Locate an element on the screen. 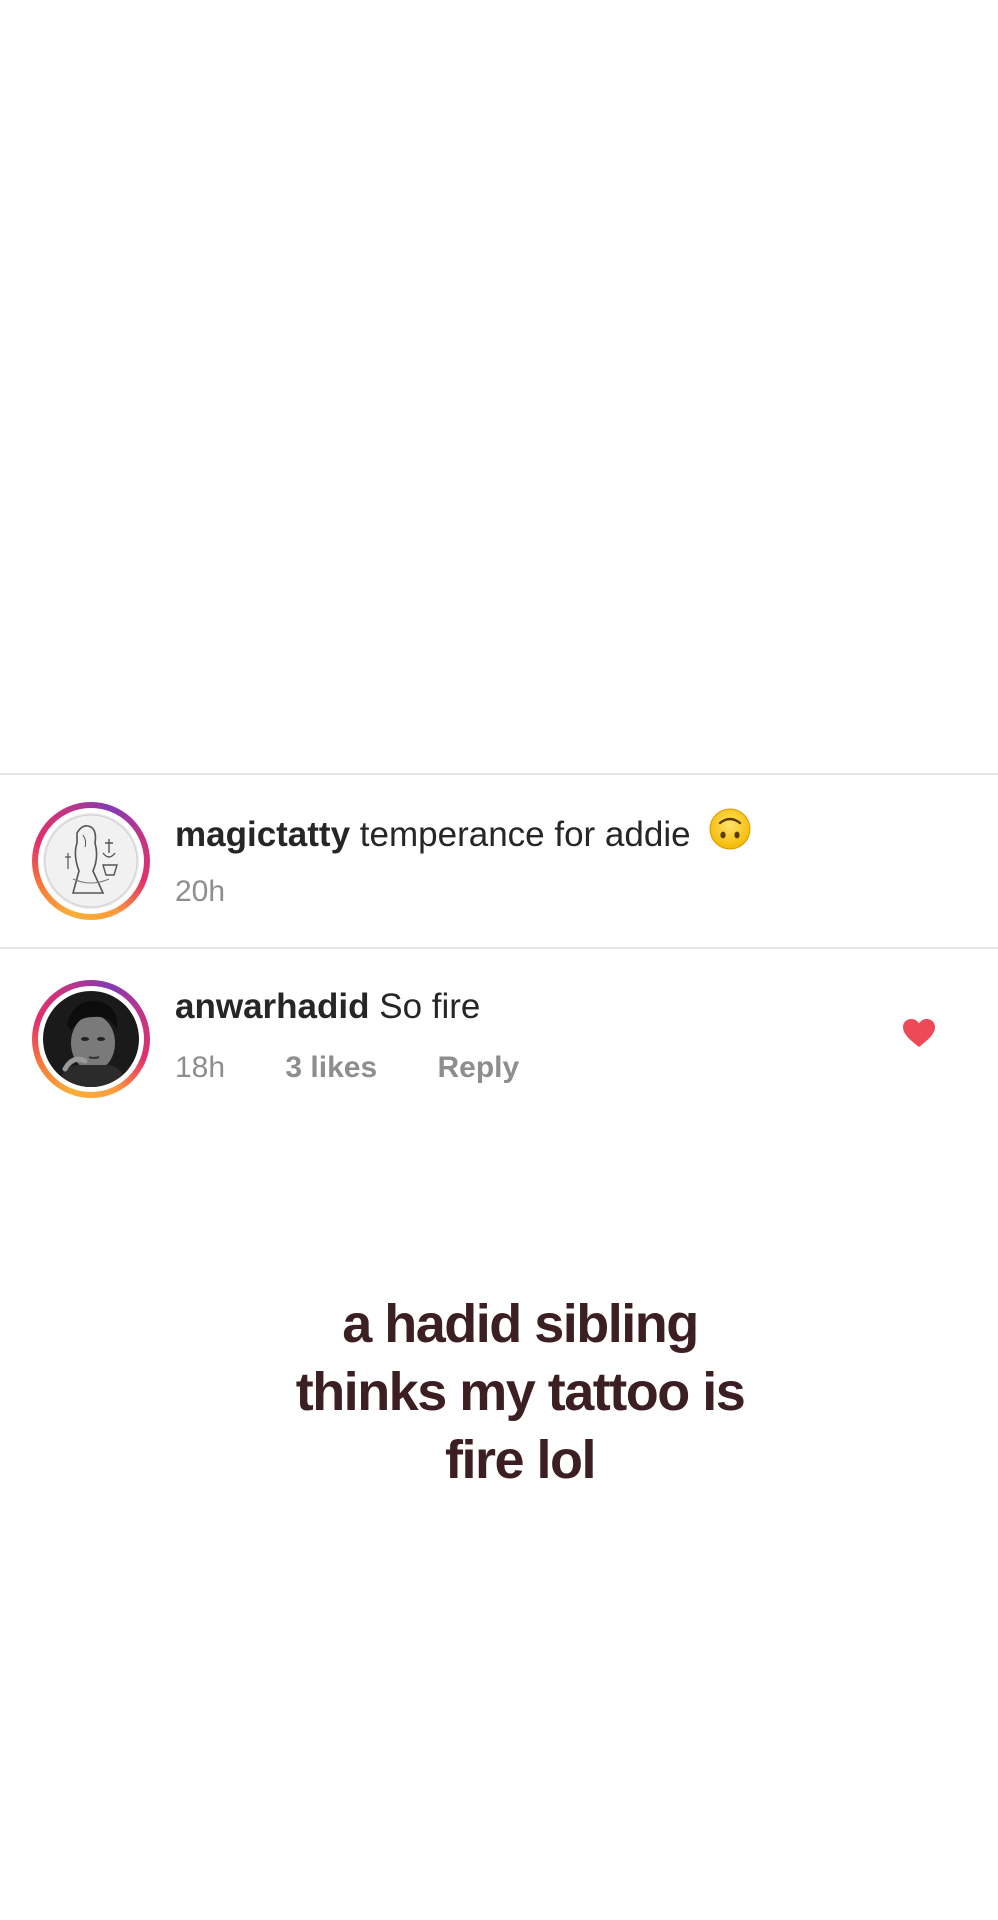 The width and height of the screenshot is (998, 1920). avatar-anwarhadid is located at coordinates (91, 1039).